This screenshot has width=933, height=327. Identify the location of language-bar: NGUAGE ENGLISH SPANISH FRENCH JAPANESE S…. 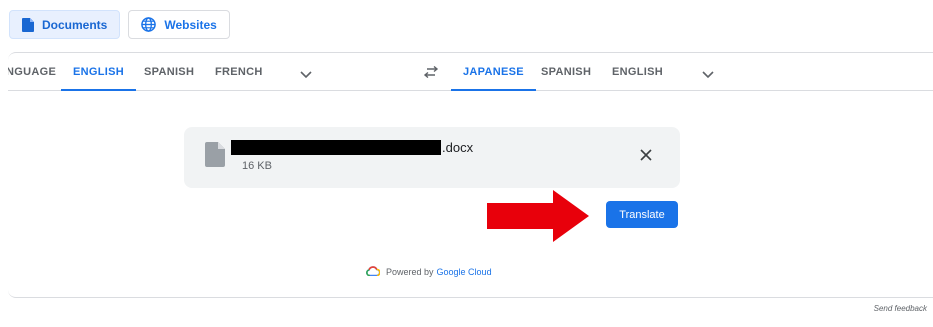
(470, 72).